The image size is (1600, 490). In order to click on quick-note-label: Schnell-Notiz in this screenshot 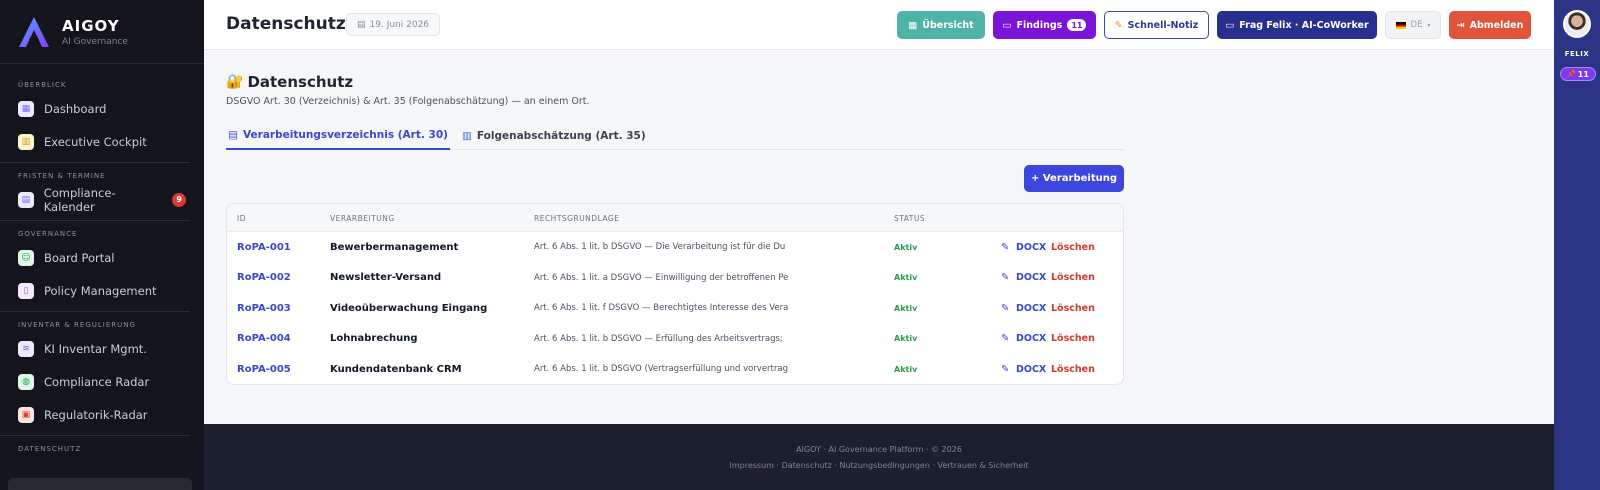, I will do `click(1163, 25)`.